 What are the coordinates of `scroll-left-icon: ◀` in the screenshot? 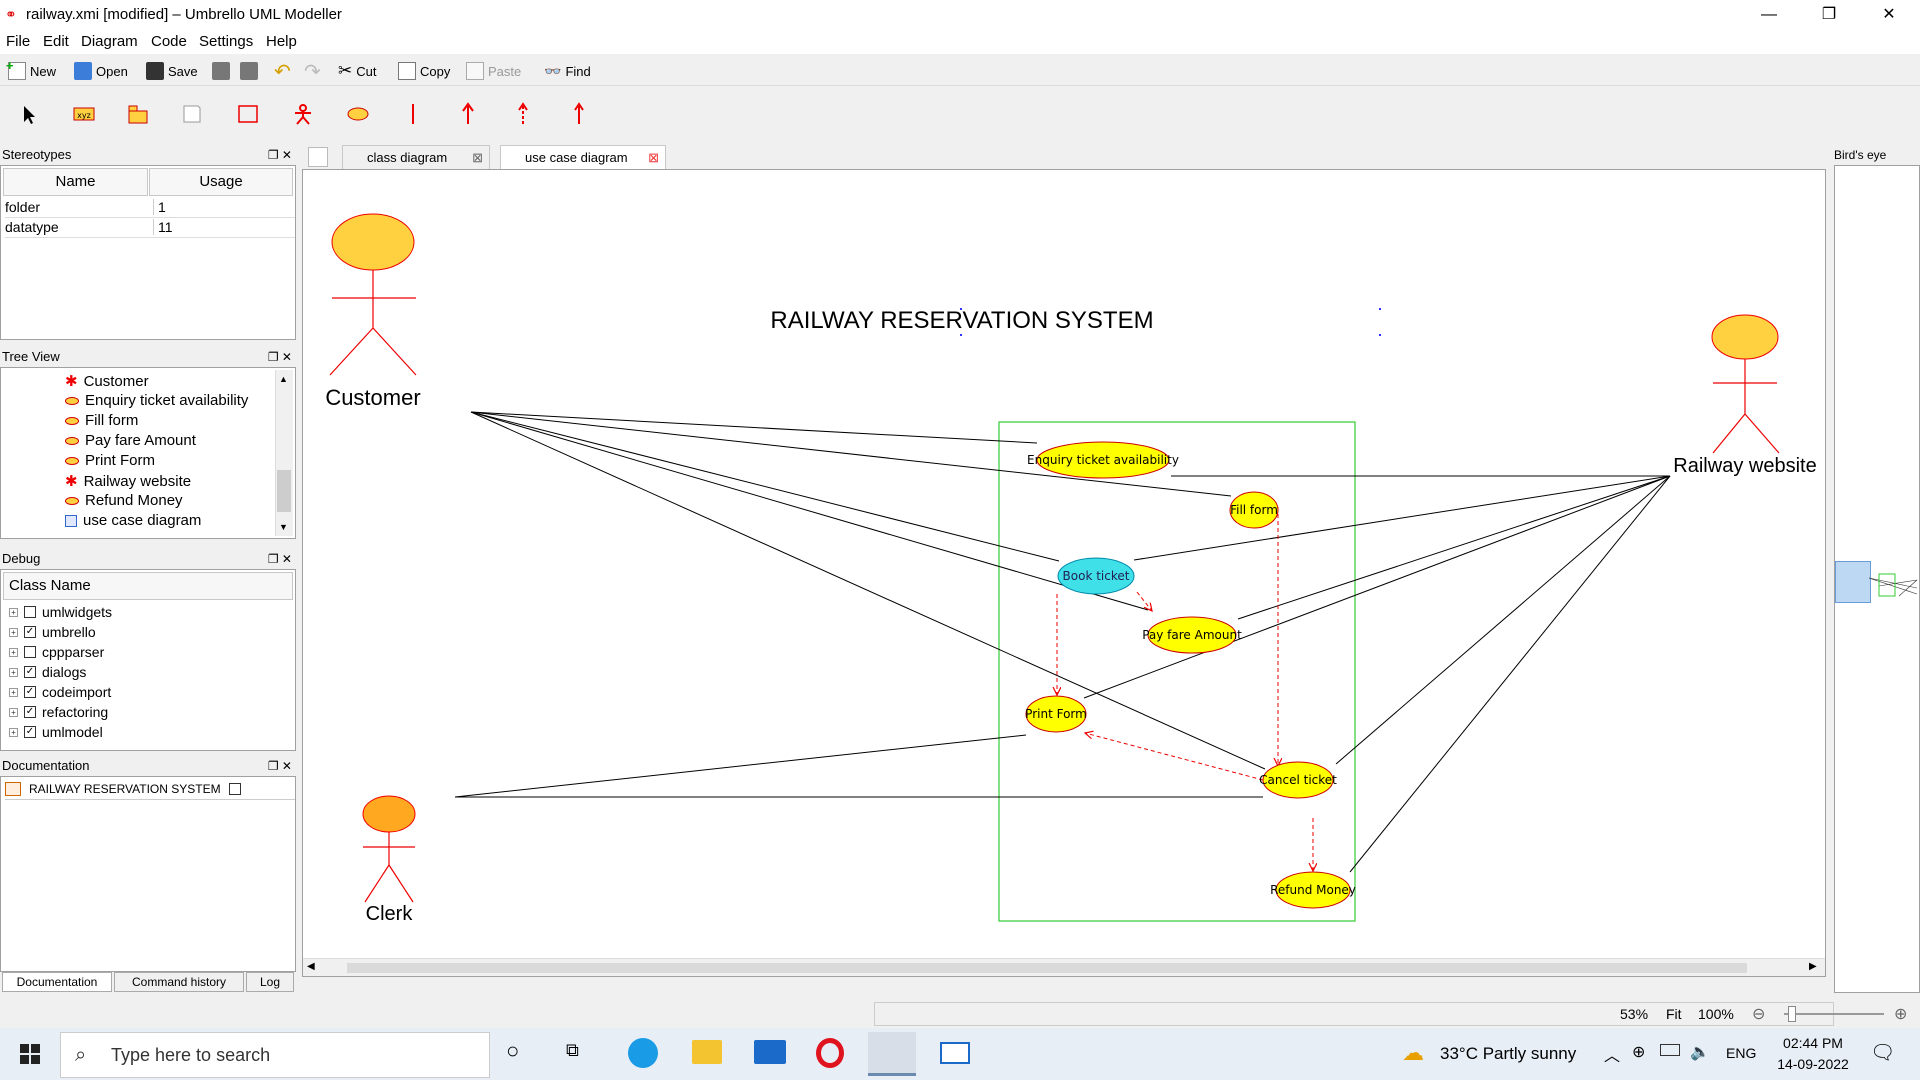 It's located at (311, 966).